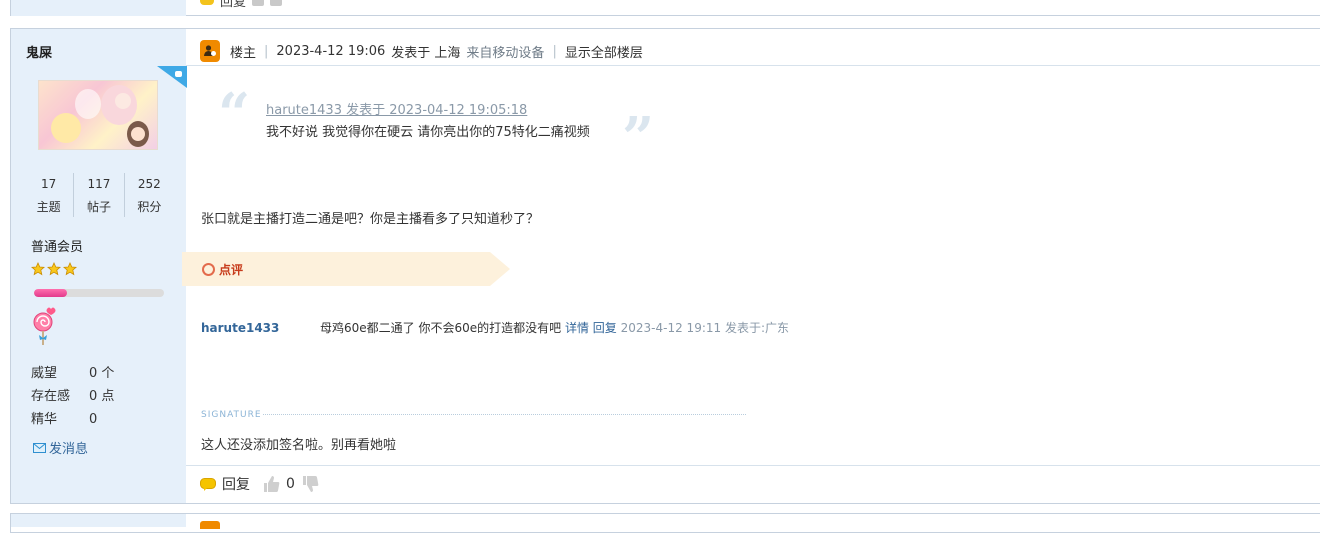 This screenshot has height=533, width=1320. Describe the element at coordinates (99, 293) in the screenshot. I see `level-progress-bar` at that location.